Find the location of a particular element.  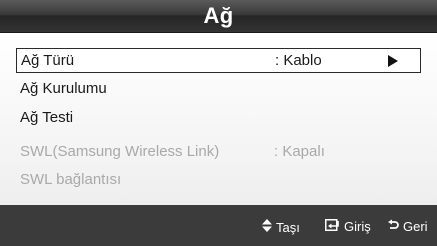

menu-item-network-setup: Ağ Kurulumu is located at coordinates (218, 88).